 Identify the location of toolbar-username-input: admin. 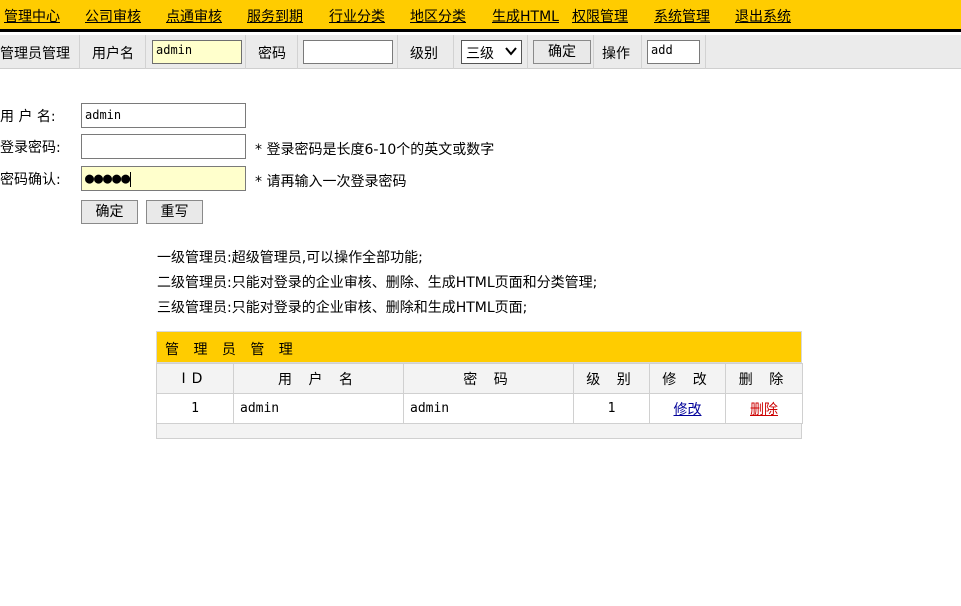
(197, 52).